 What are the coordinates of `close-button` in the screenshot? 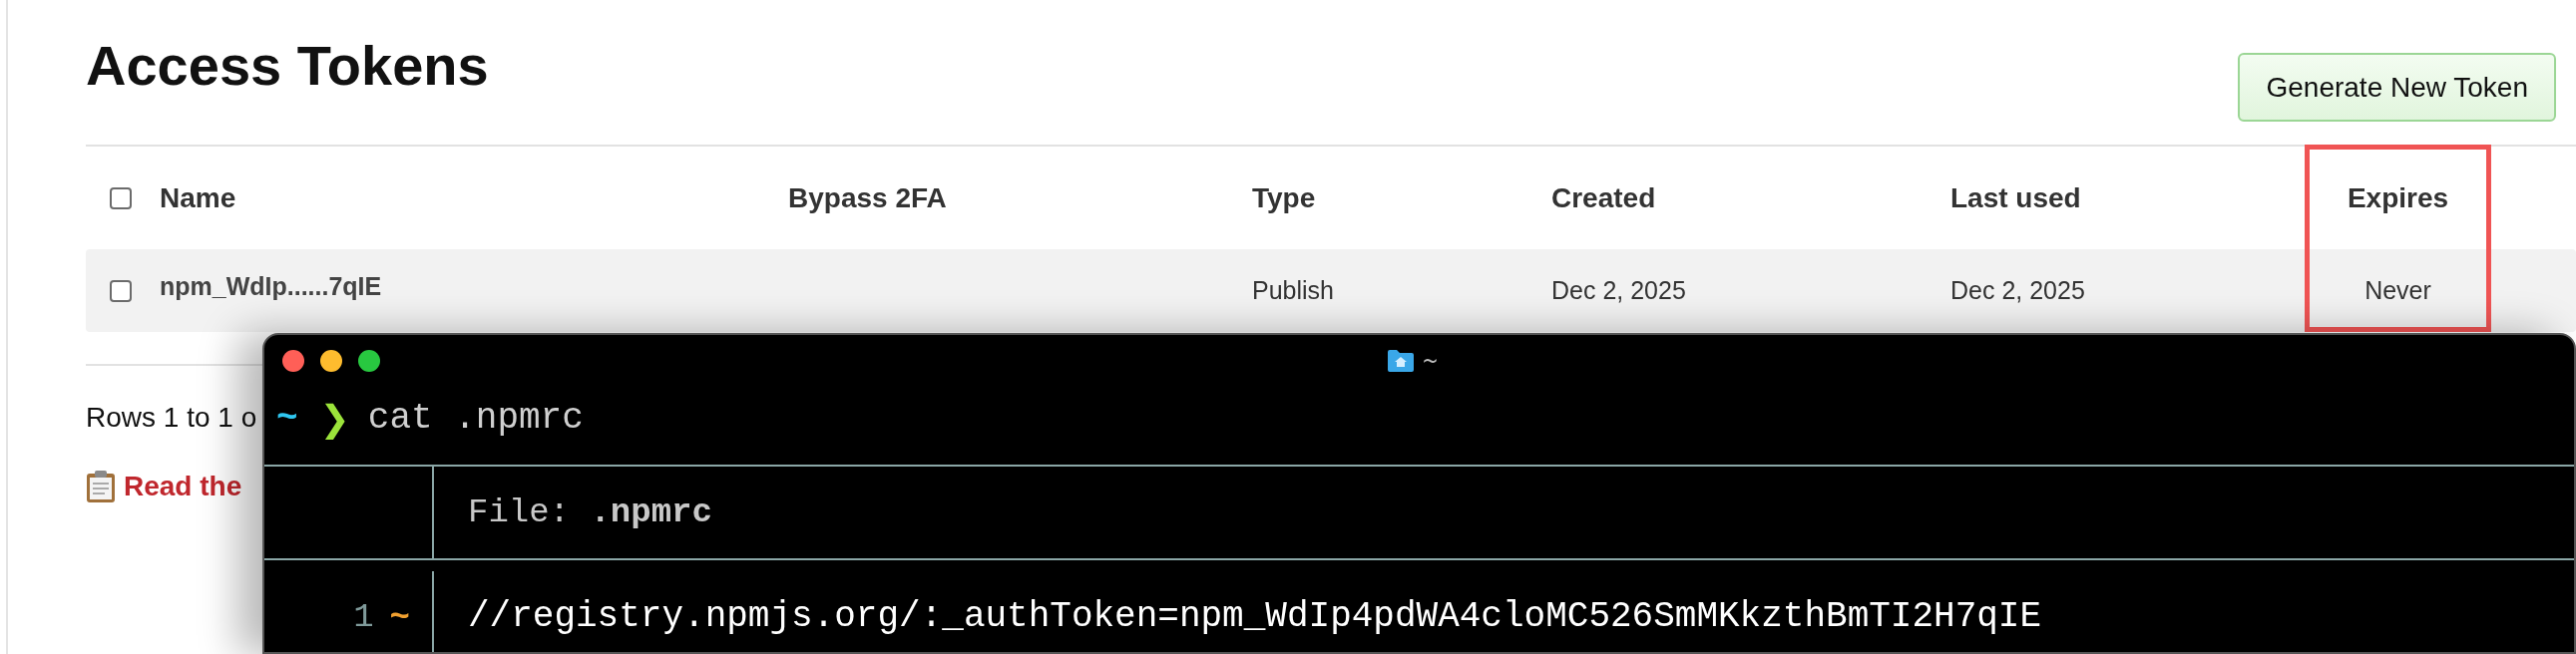 It's located at (293, 361).